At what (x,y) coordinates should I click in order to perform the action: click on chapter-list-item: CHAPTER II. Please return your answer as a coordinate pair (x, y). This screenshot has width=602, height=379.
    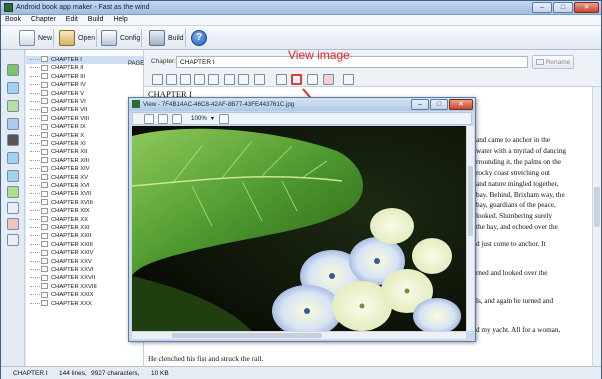
    Looking at the image, I should click on (84, 68).